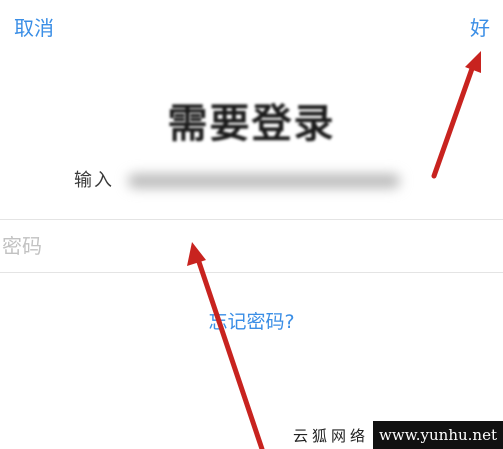  What do you see at coordinates (480, 28) in the screenshot?
I see `done-button: 好` at bounding box center [480, 28].